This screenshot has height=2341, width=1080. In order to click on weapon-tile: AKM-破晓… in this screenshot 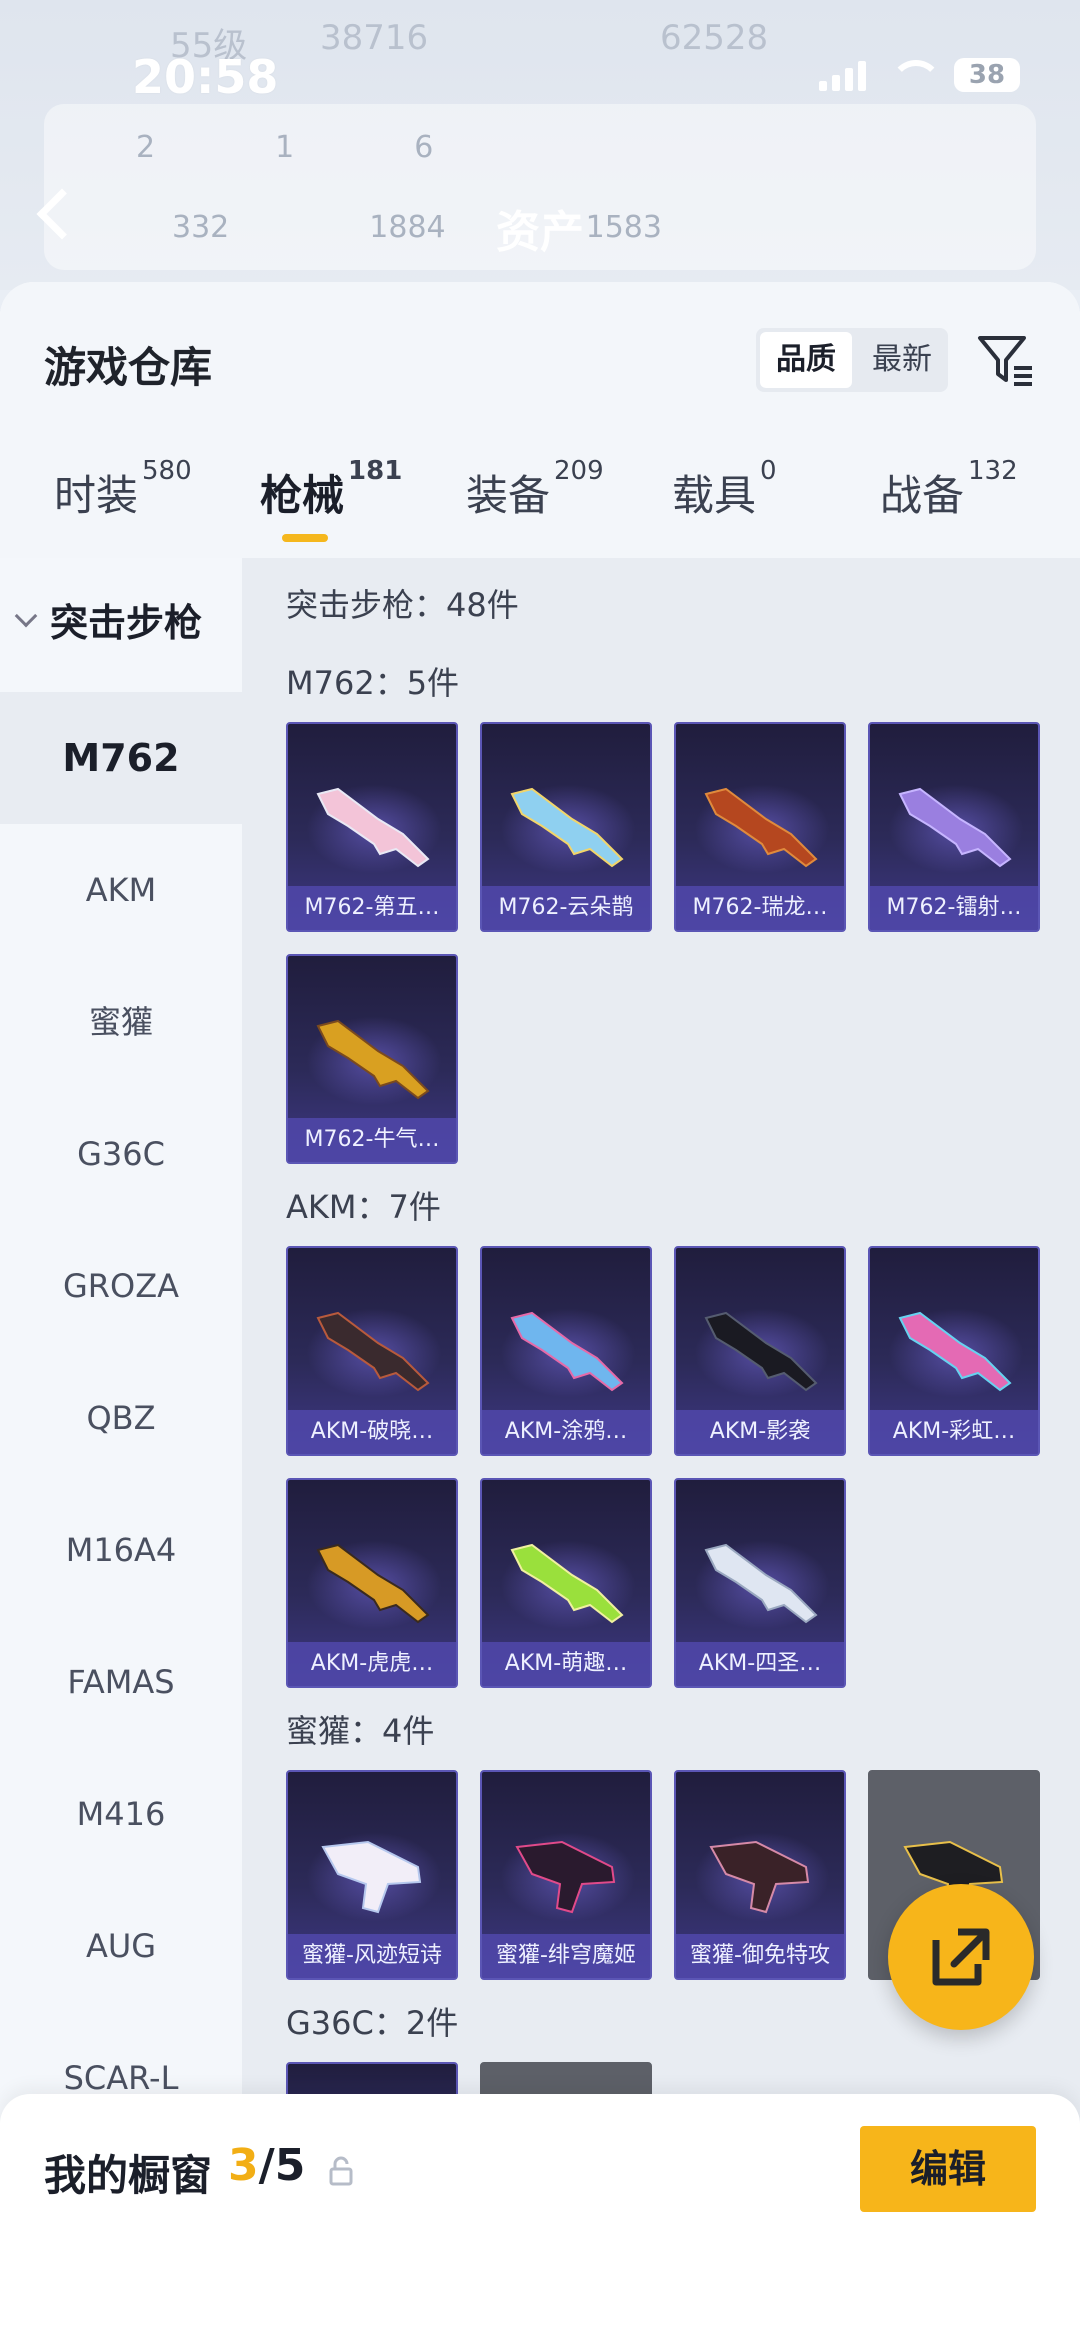, I will do `click(372, 1351)`.